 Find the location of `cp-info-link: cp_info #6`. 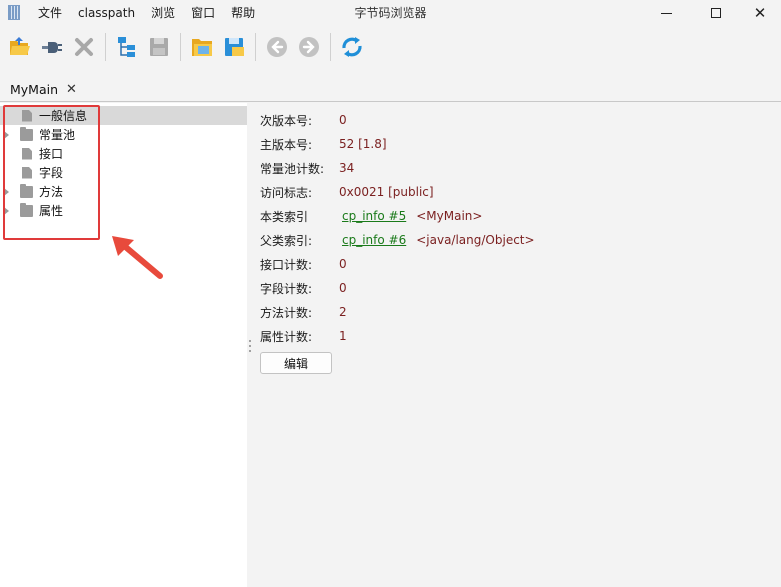

cp-info-link: cp_info #6 is located at coordinates (374, 240).